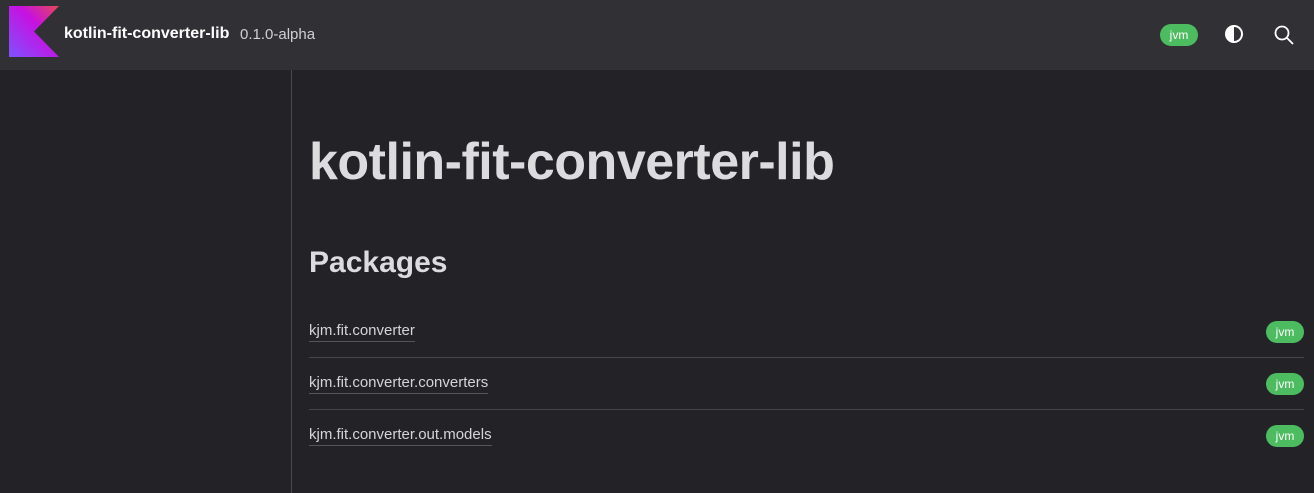 This screenshot has height=493, width=1314. Describe the element at coordinates (1179, 35) in the screenshot. I see `platform-filter-badge: jvm` at that location.